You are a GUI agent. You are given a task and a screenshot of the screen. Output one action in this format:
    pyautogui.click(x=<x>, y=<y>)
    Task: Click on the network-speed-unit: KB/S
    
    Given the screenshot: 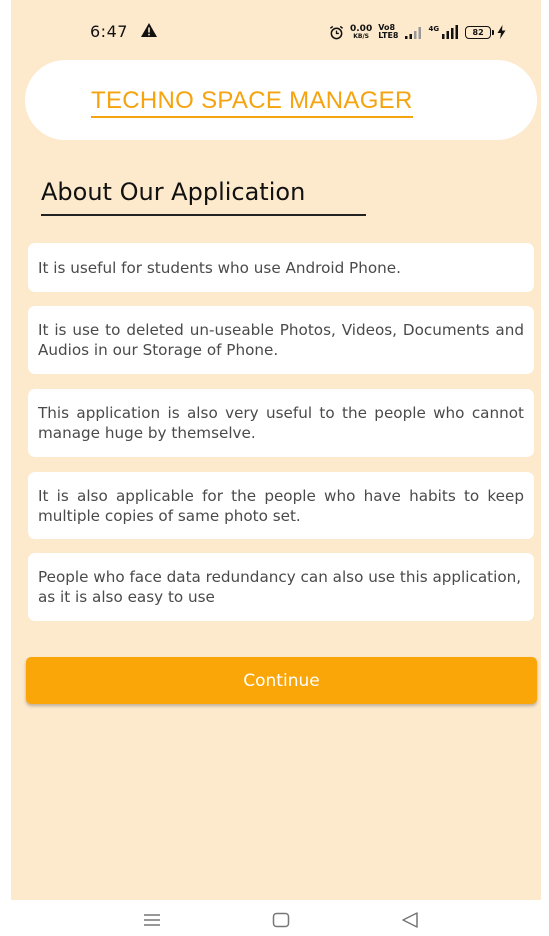 What is the action you would take?
    pyautogui.click(x=361, y=36)
    